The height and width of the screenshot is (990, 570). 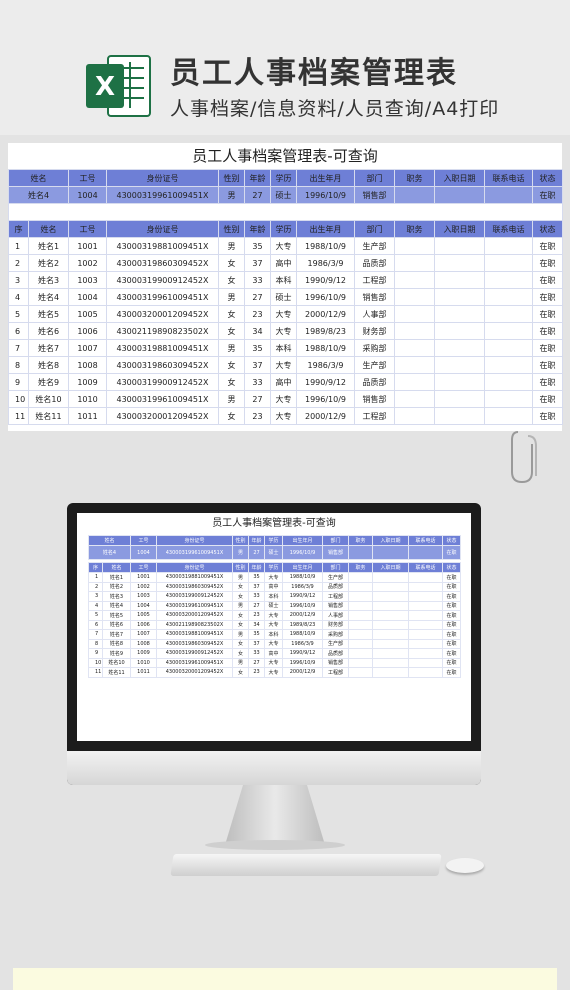 I want to click on table-cell: 1003, so click(x=144, y=596).